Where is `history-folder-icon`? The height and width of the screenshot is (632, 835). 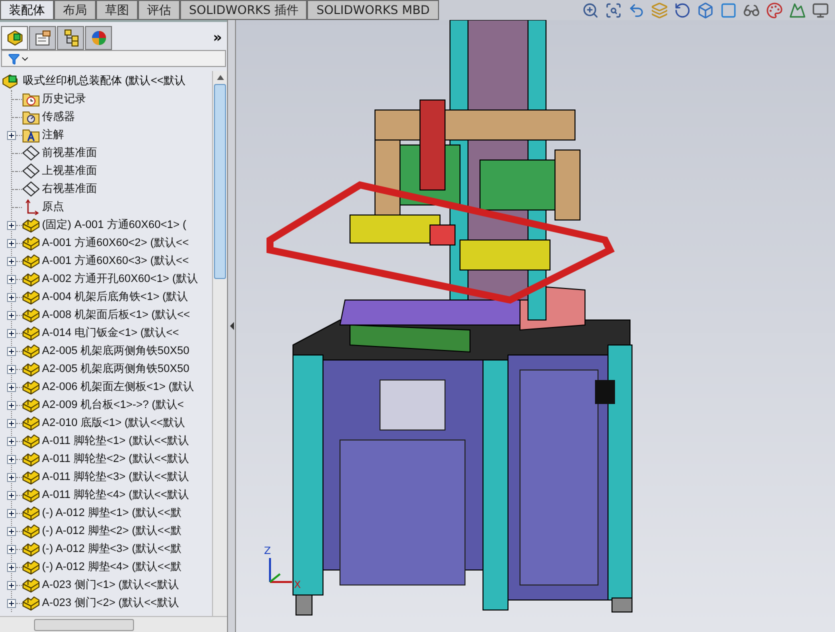 history-folder-icon is located at coordinates (31, 99).